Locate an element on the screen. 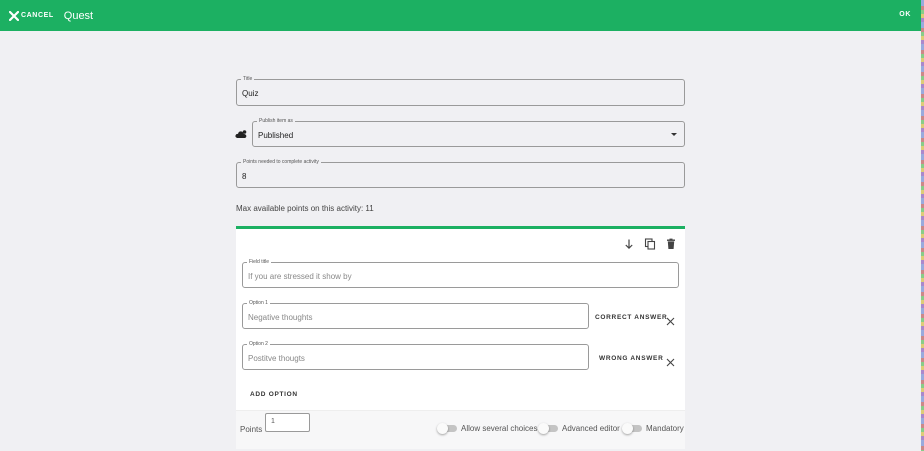 Image resolution: width=924 pixels, height=451 pixels. card-actions is located at coordinates (650, 243).